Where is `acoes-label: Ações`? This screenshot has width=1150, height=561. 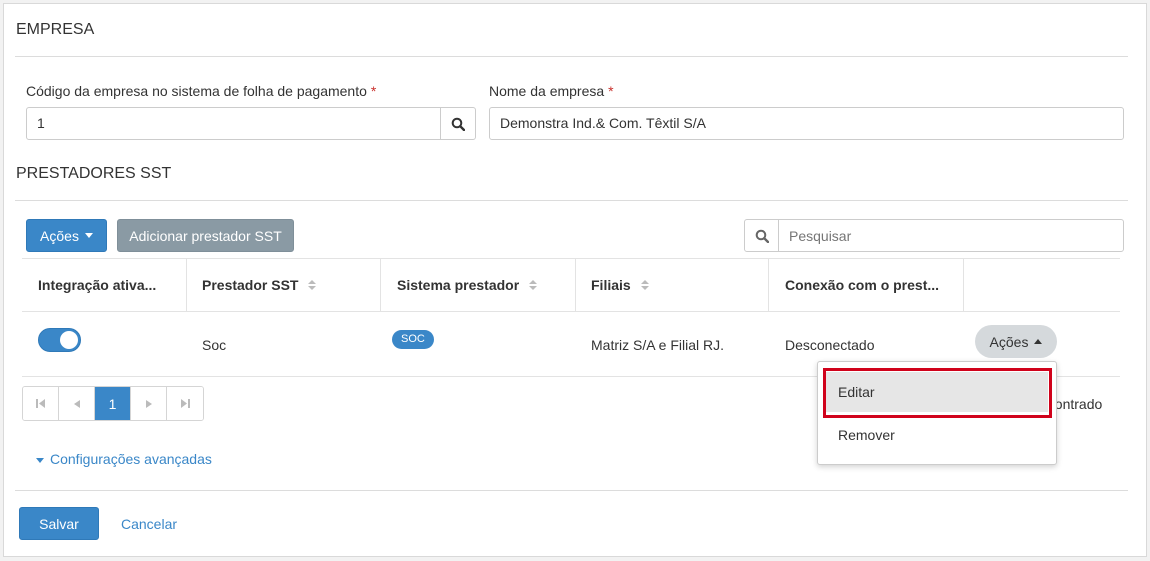
acoes-label: Ações is located at coordinates (59, 235).